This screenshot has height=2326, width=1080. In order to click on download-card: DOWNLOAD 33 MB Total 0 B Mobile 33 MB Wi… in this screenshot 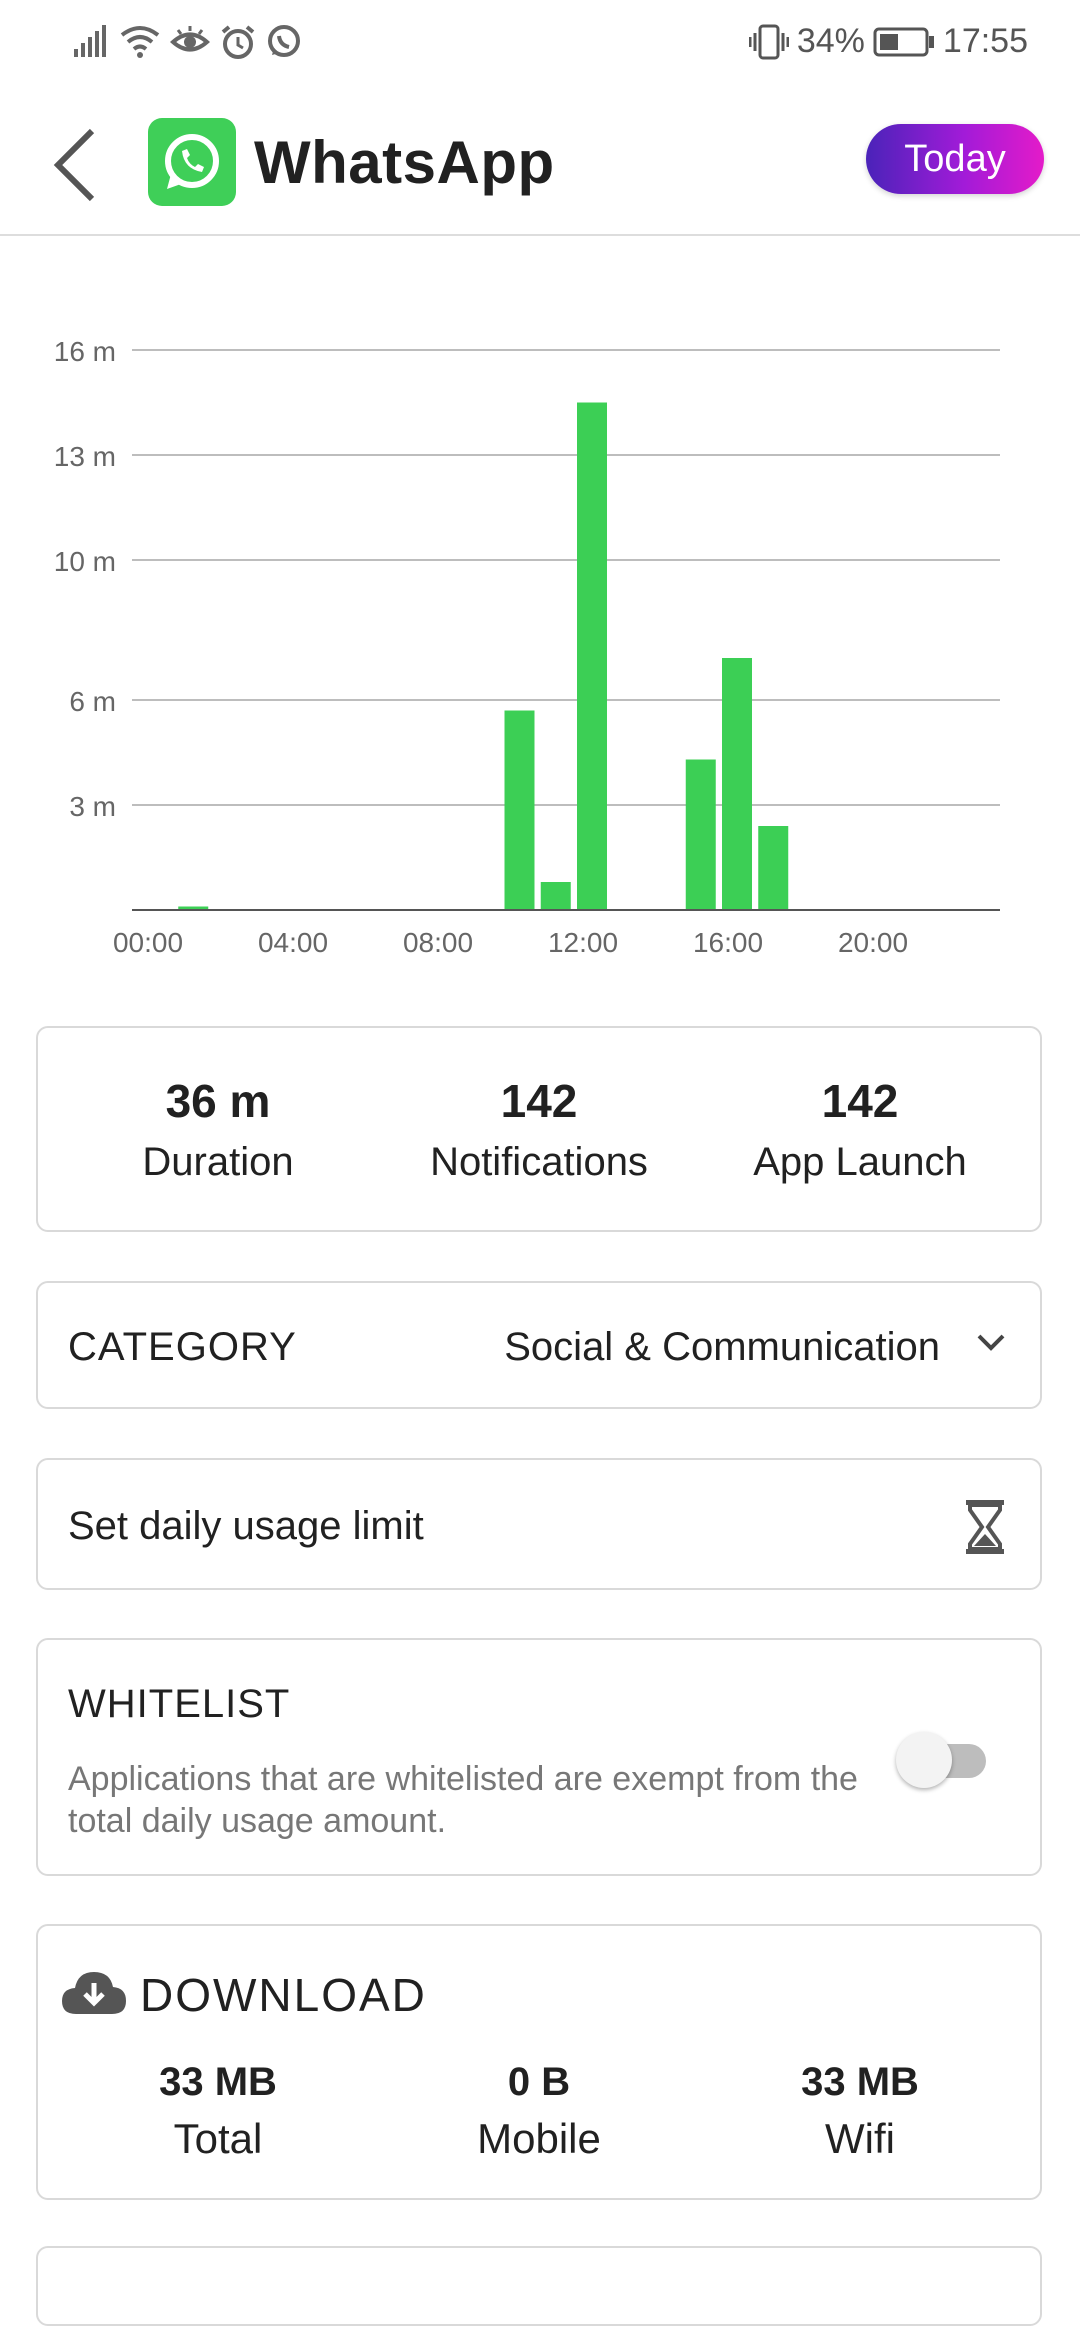, I will do `click(539, 2062)`.